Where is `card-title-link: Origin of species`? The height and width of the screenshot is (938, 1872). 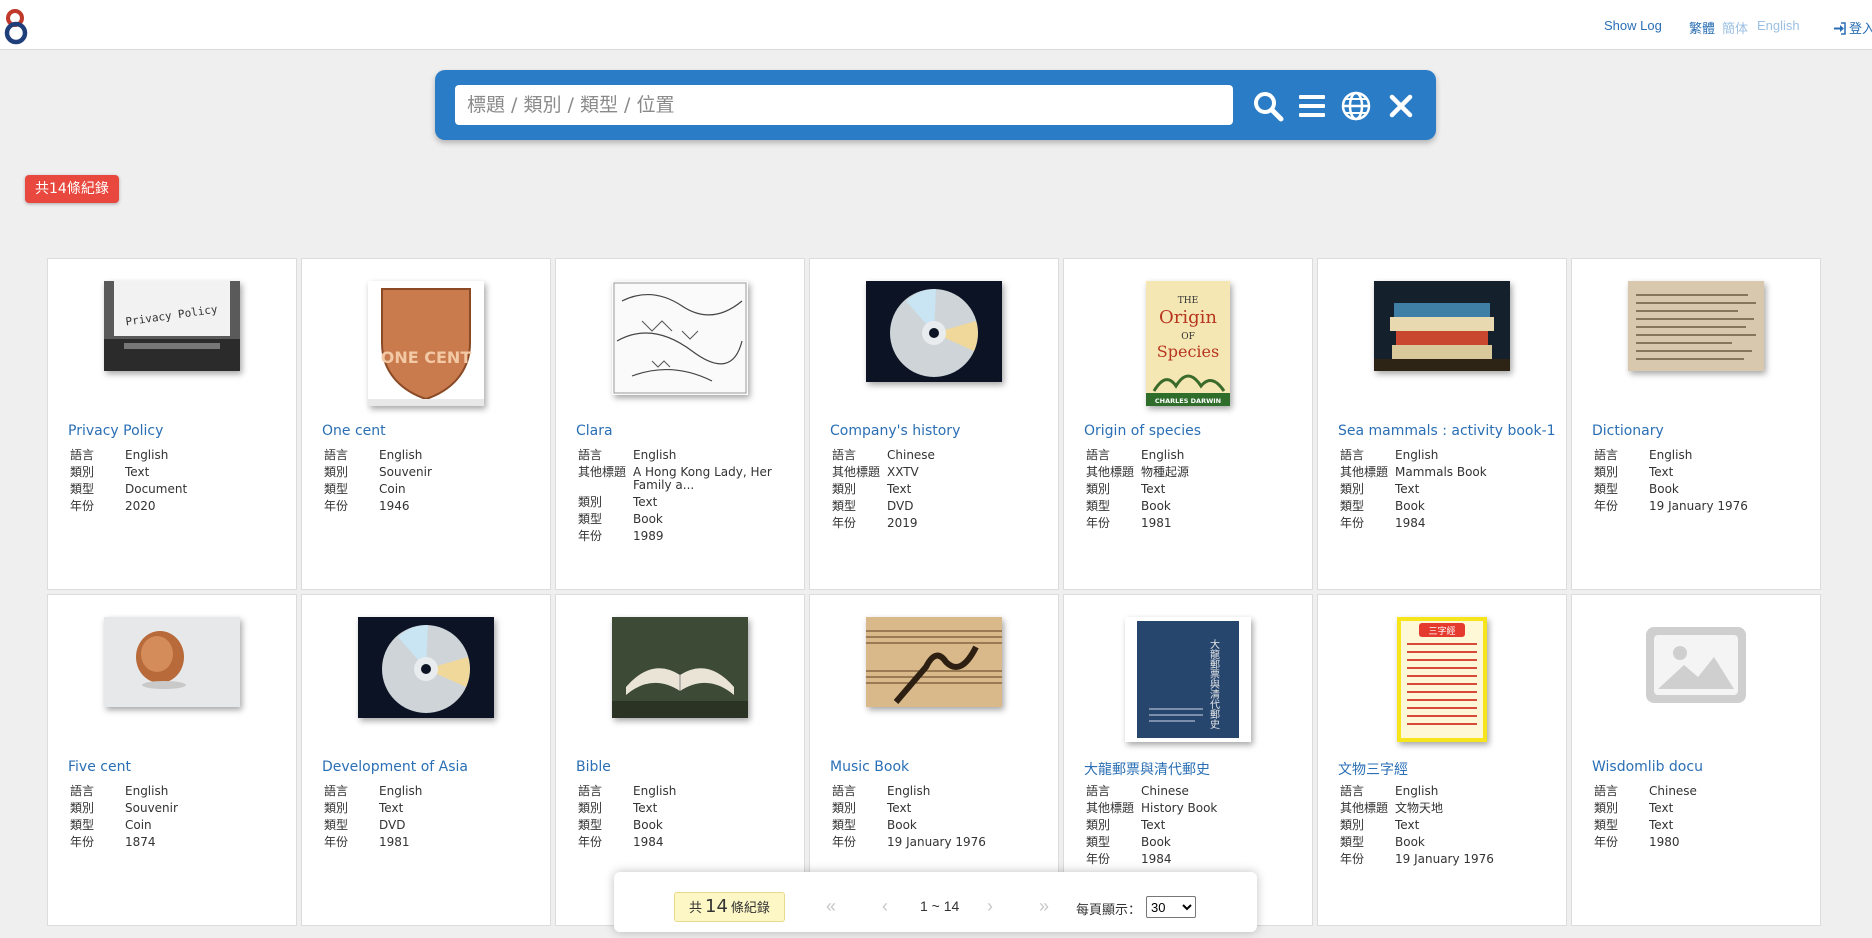
card-title-link: Origin of species is located at coordinates (1194, 431).